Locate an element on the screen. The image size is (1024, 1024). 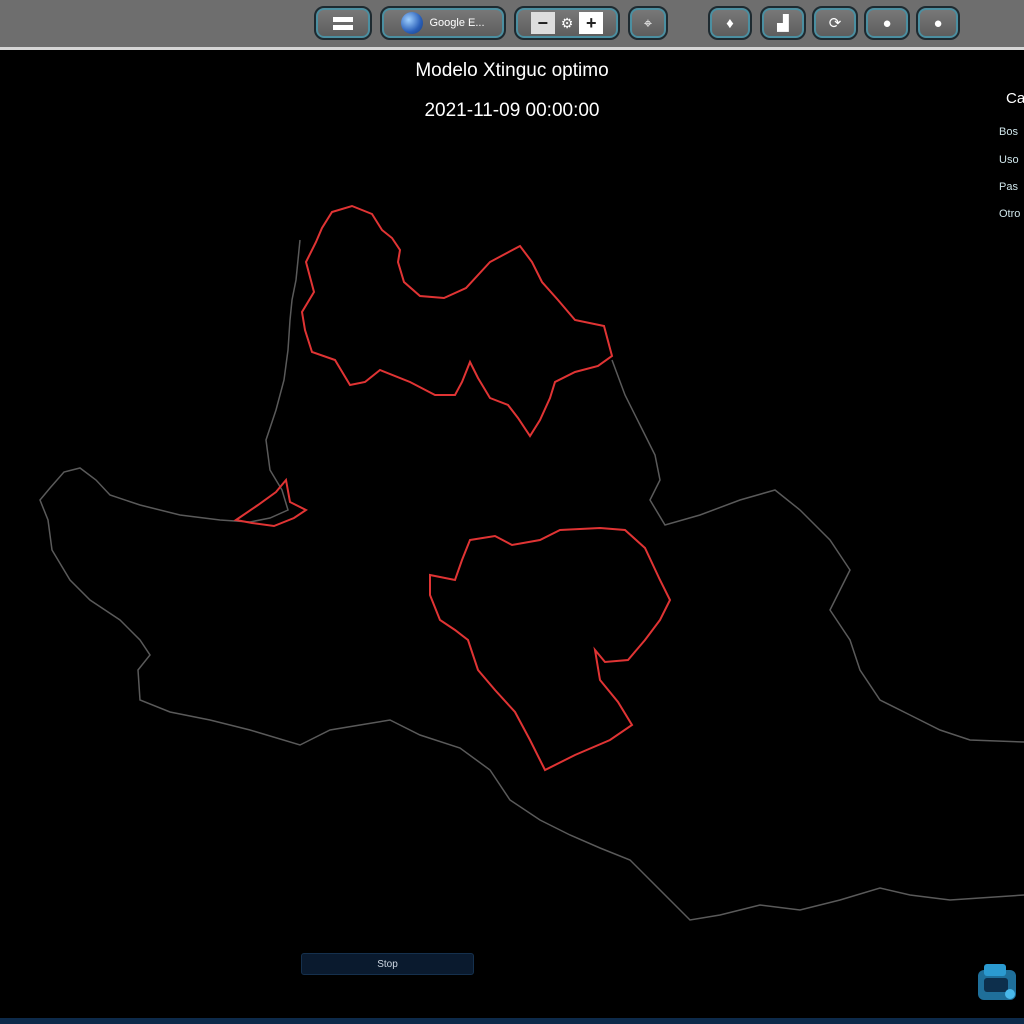
bar-chart-icon: ▟ is located at coordinates (783, 23).